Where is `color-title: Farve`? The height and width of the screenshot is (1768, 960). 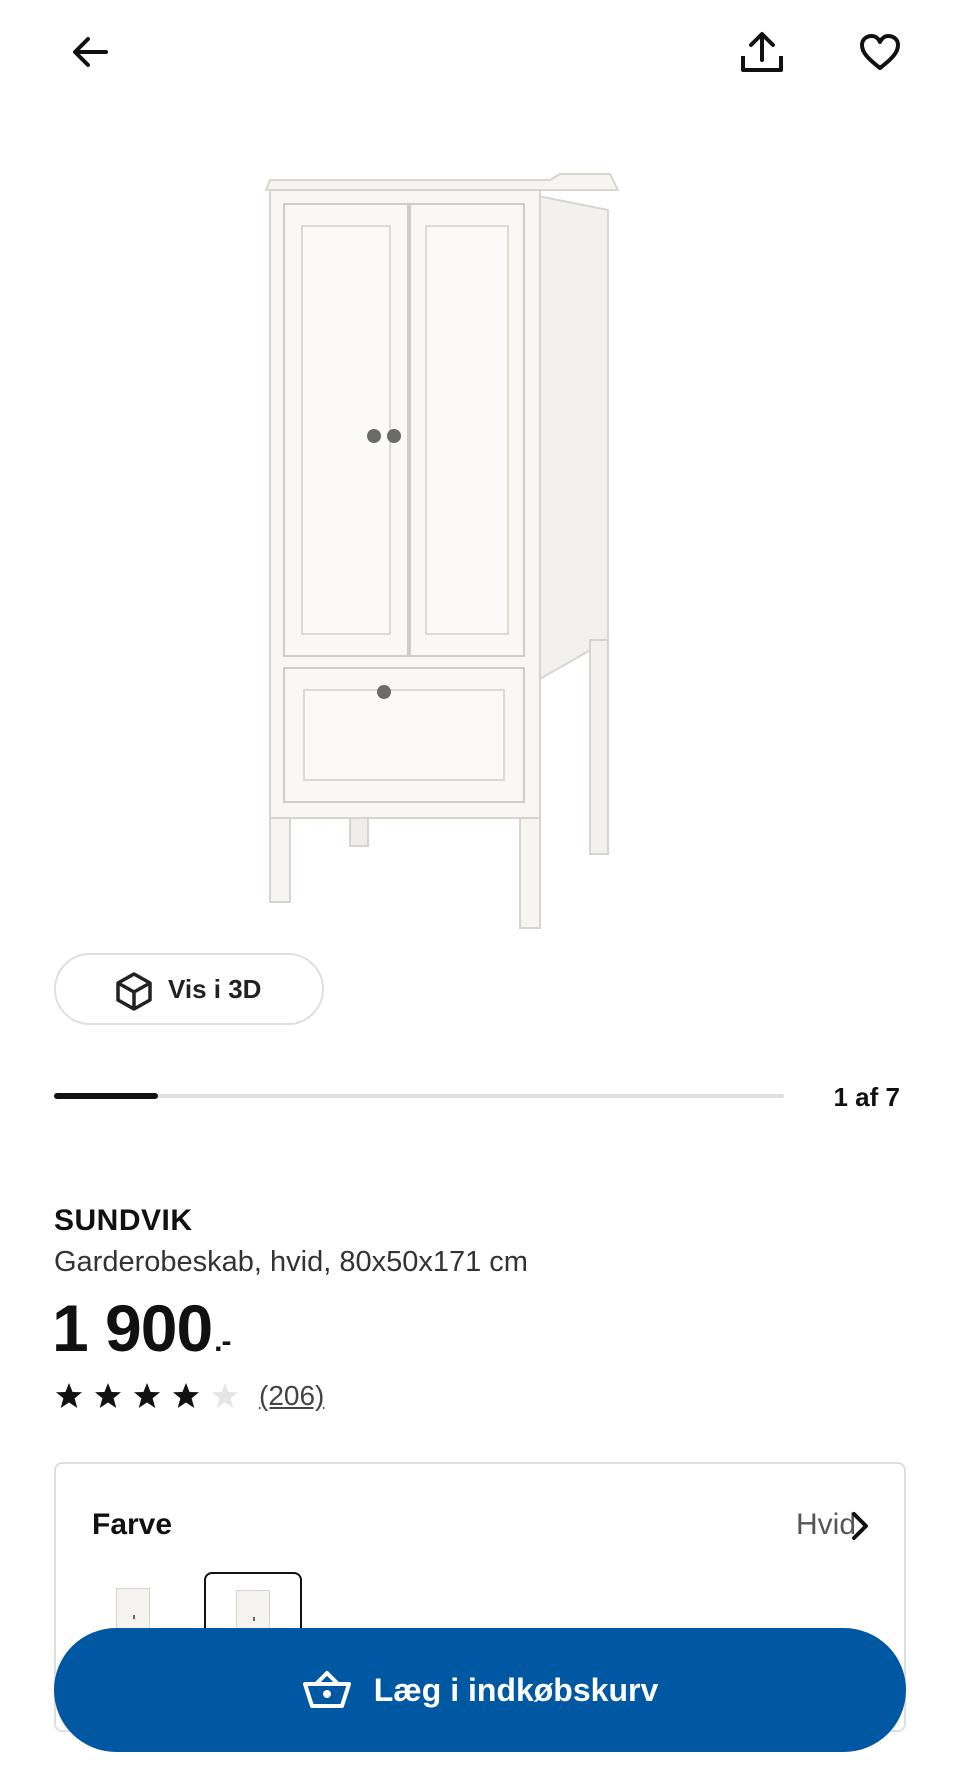
color-title: Farve is located at coordinates (132, 1524).